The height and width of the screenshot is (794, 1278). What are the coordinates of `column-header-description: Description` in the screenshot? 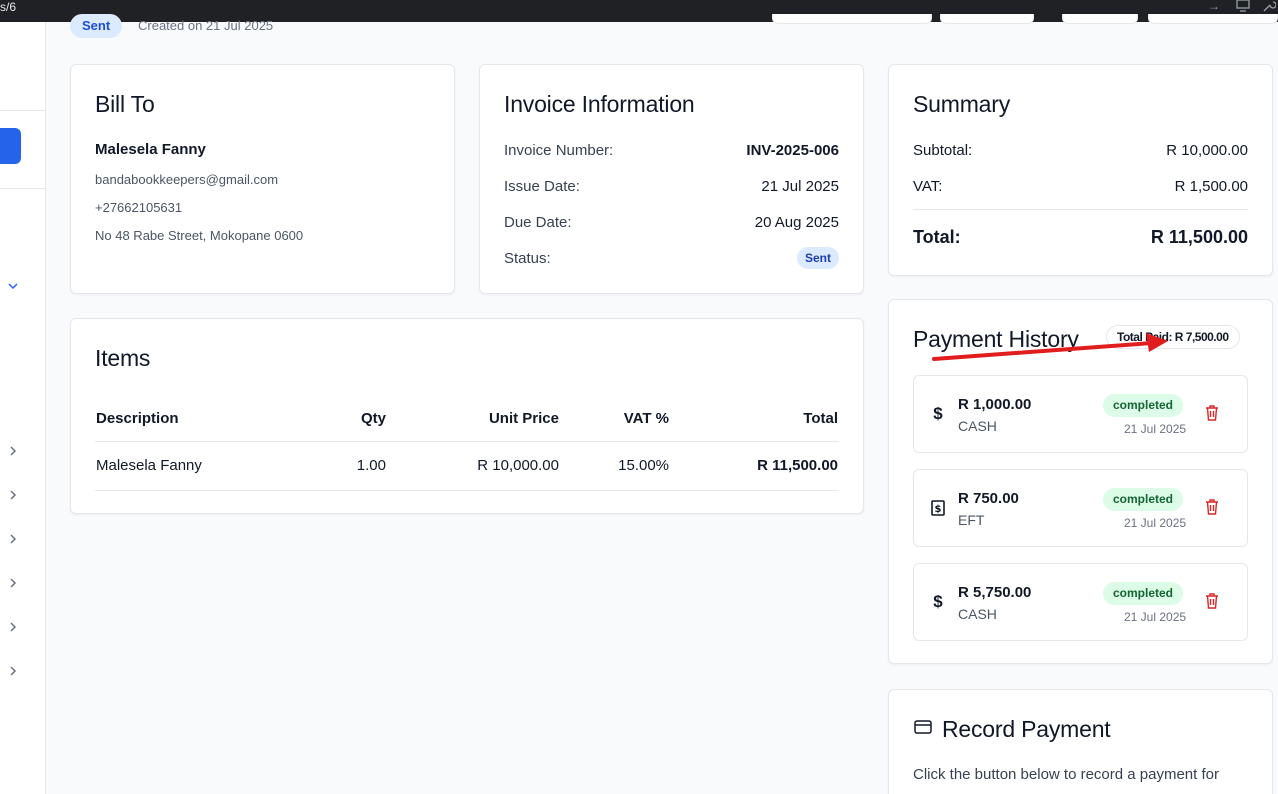 It's located at (212, 419).